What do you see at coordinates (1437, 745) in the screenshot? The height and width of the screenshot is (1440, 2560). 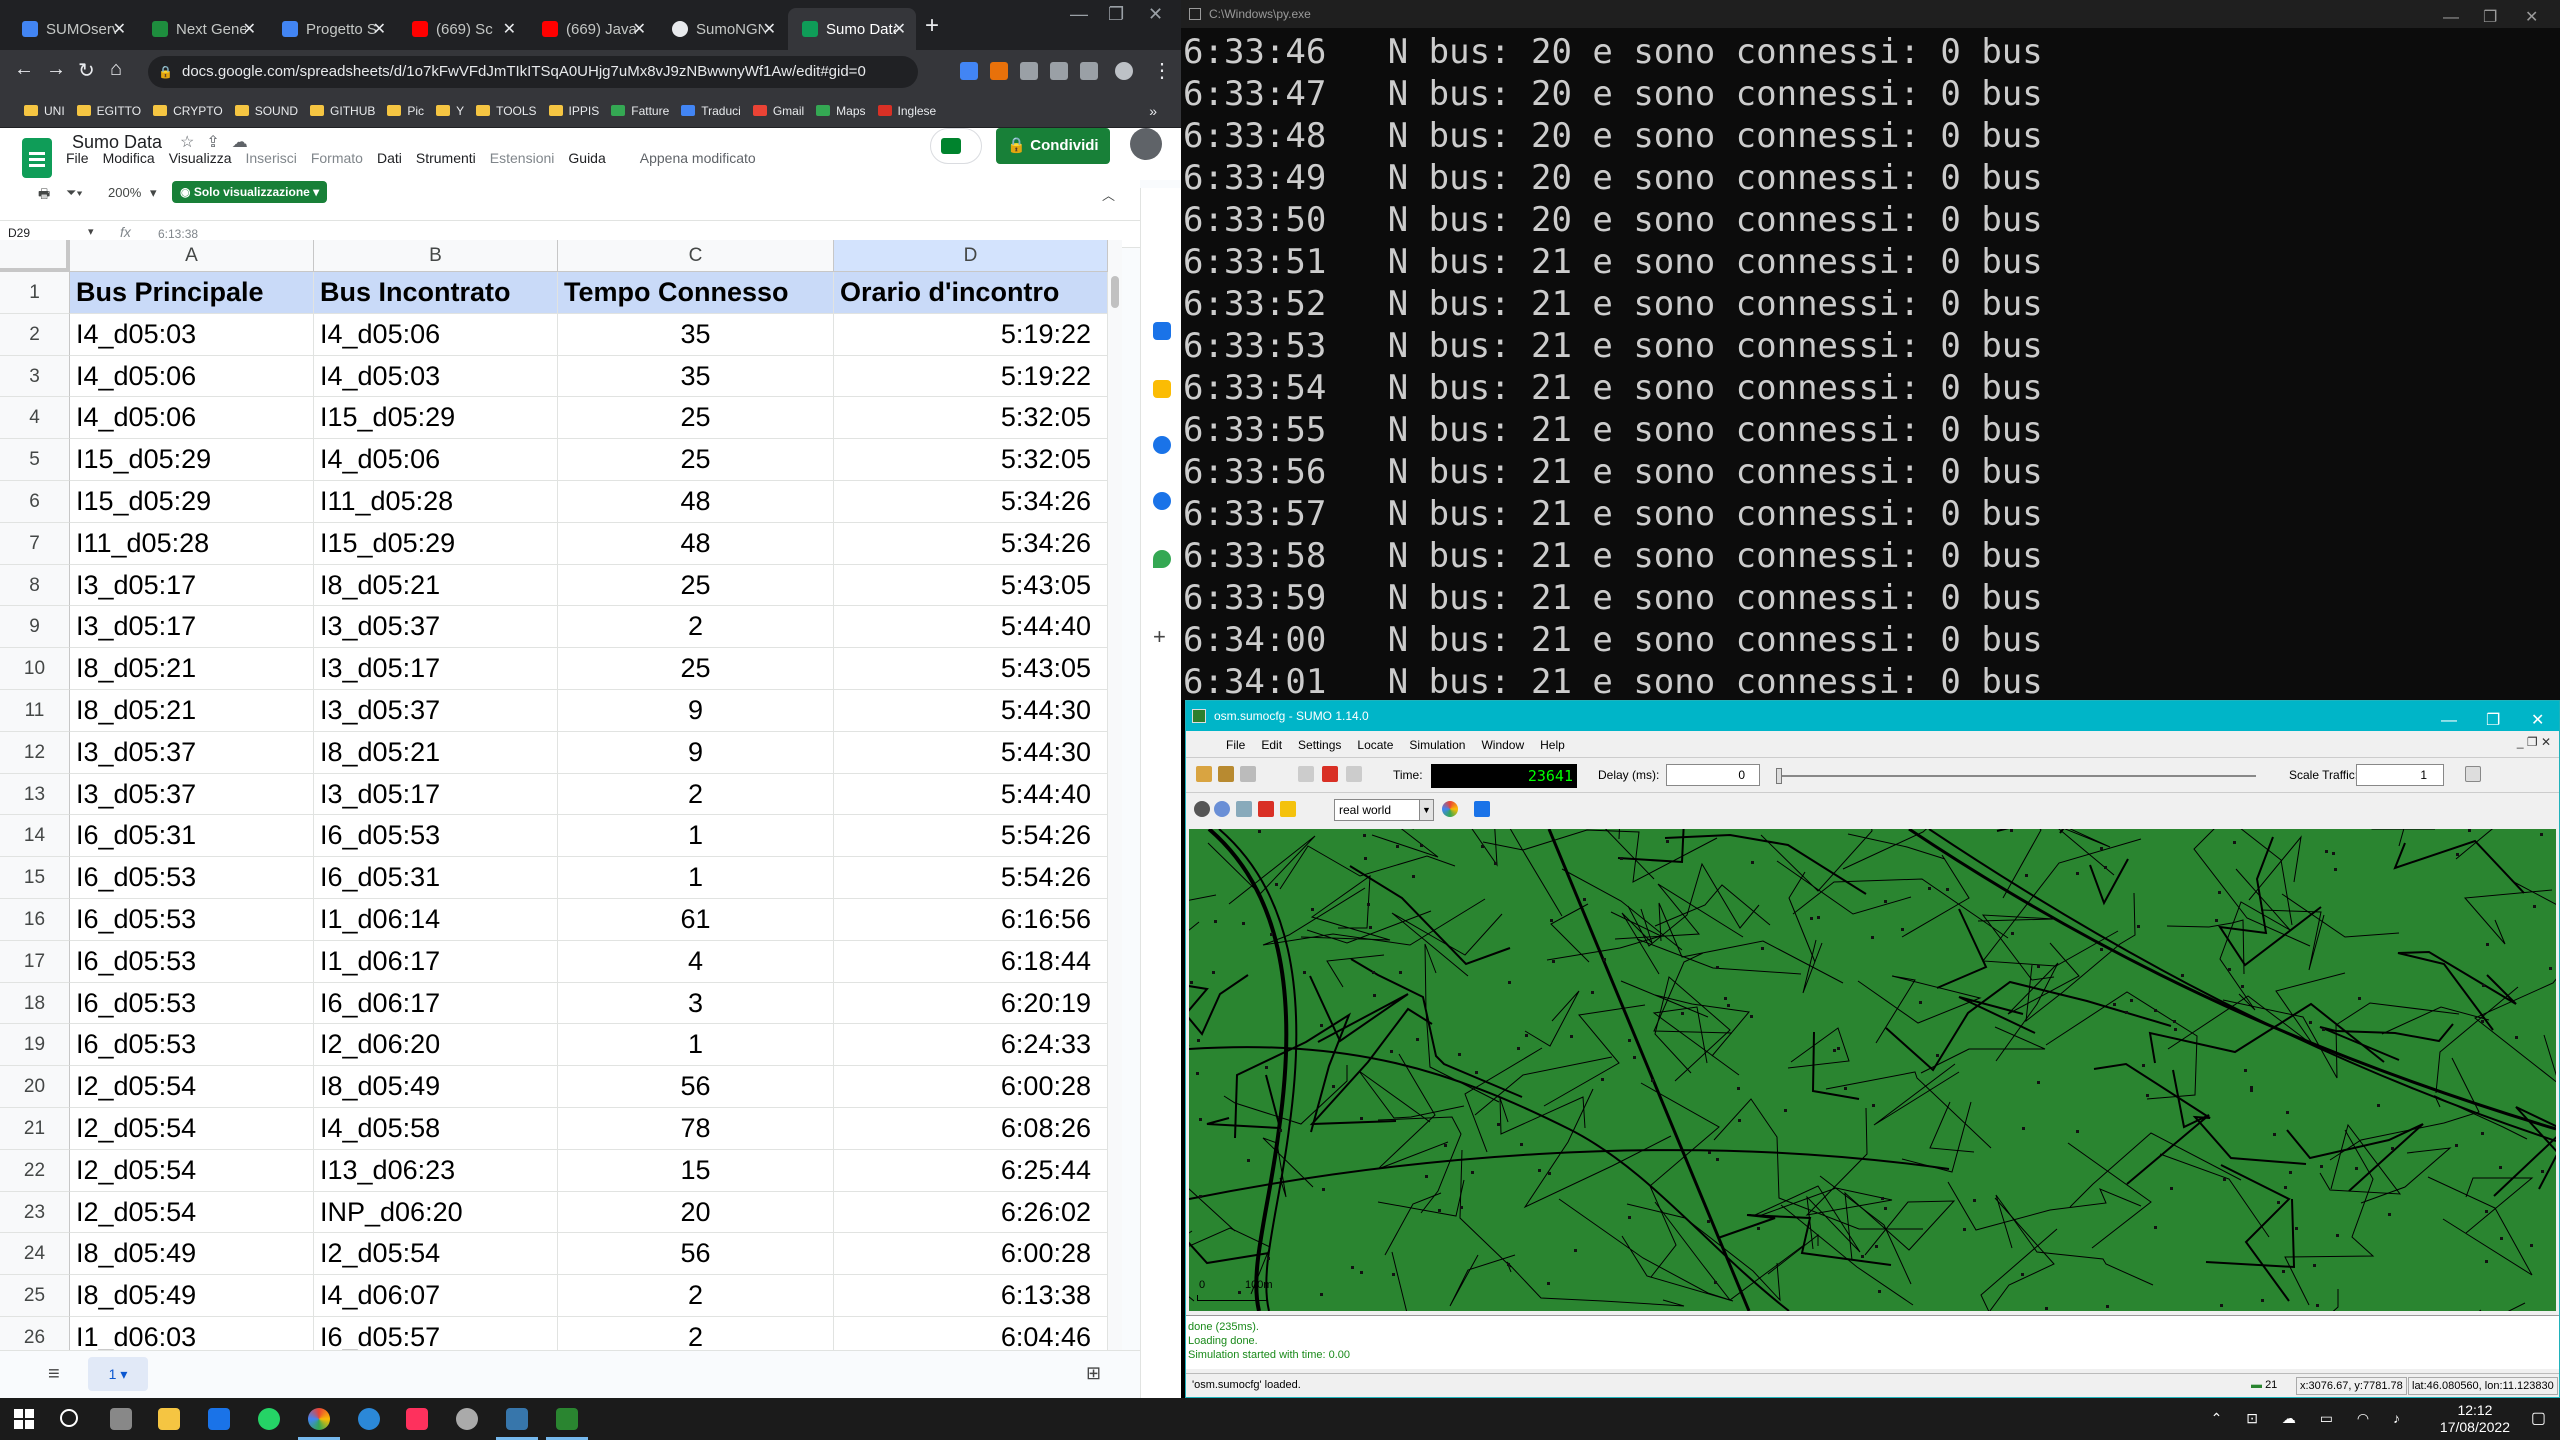 I see `menu-simulation: Simulation` at bounding box center [1437, 745].